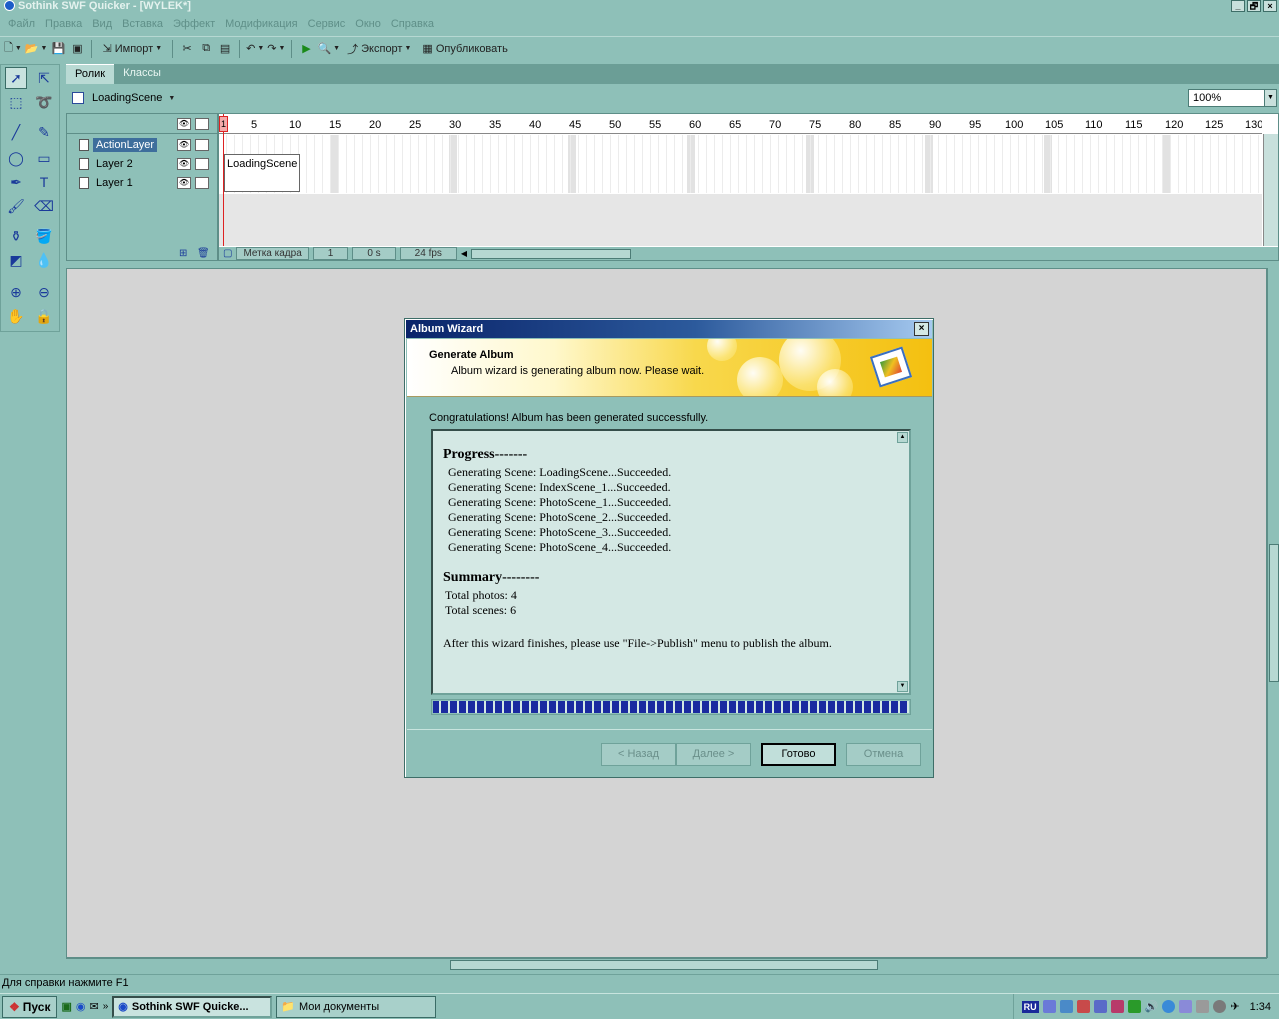 The width and height of the screenshot is (1279, 1019). I want to click on menu-tools: Сервис, so click(327, 24).